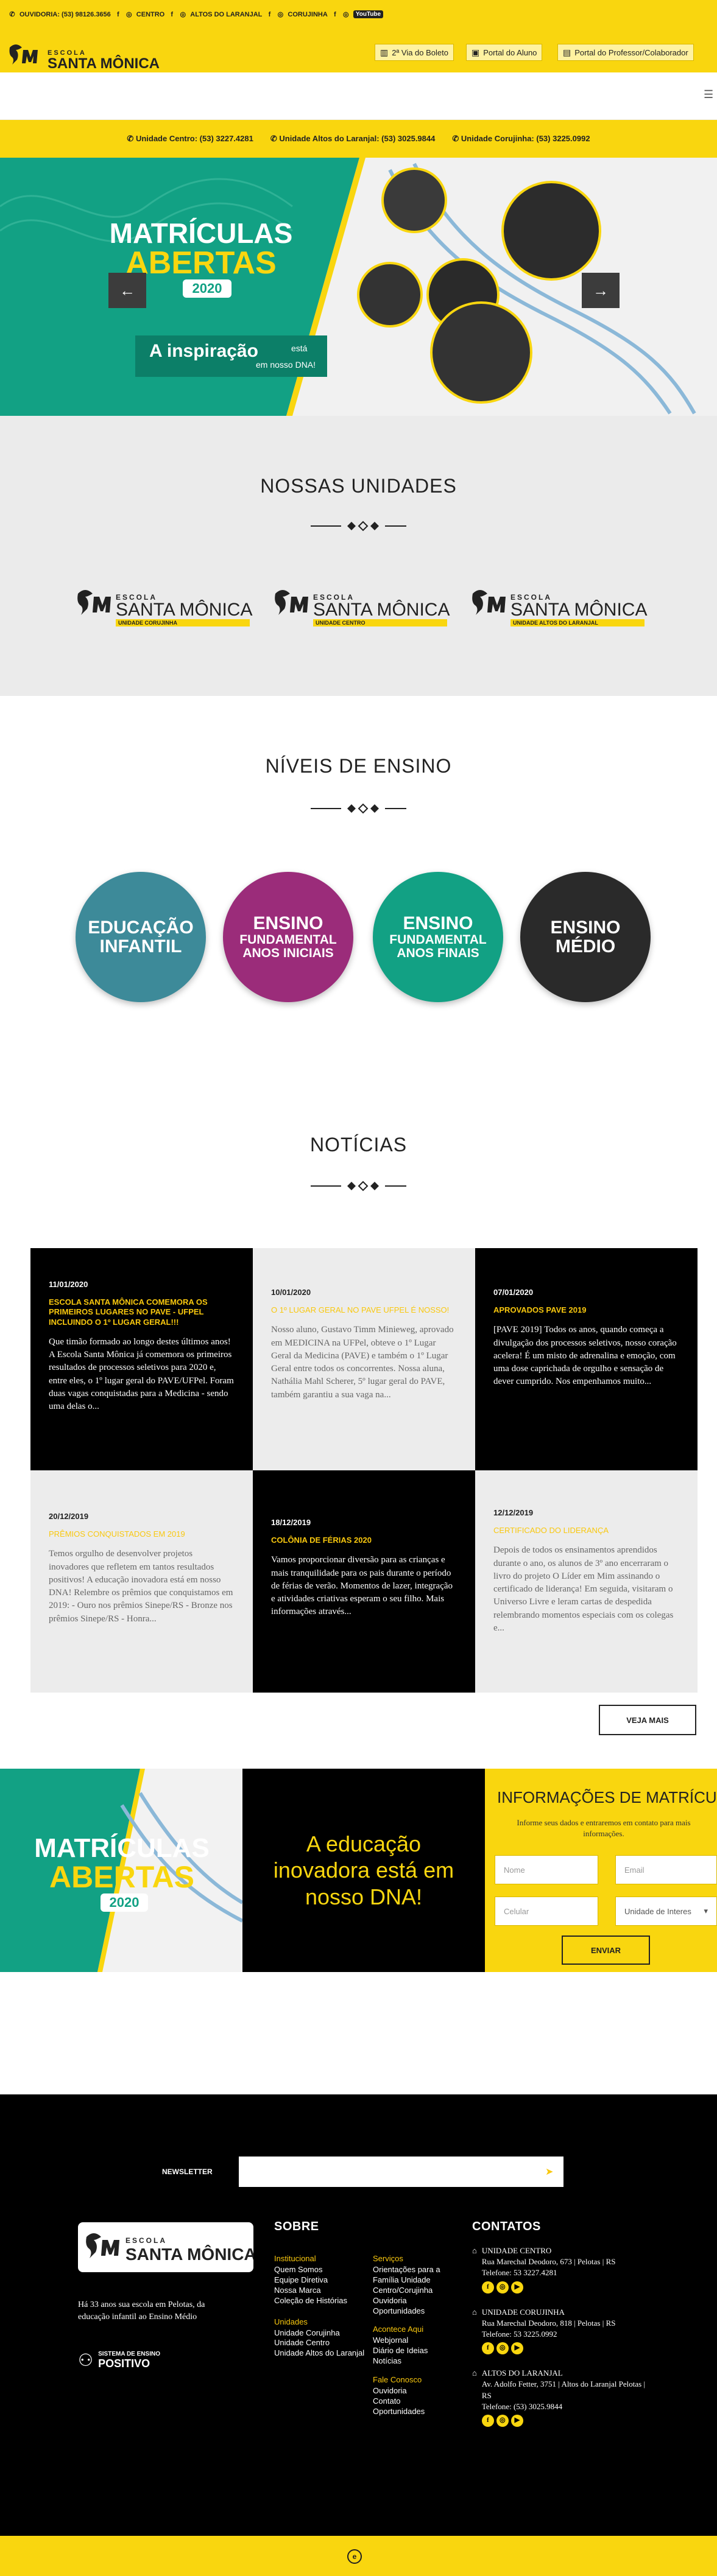 Image resolution: width=717 pixels, height=2576 pixels. I want to click on positivo-logo: ⚇ SISTEMA DE ENSINO POSITIVO, so click(119, 2360).